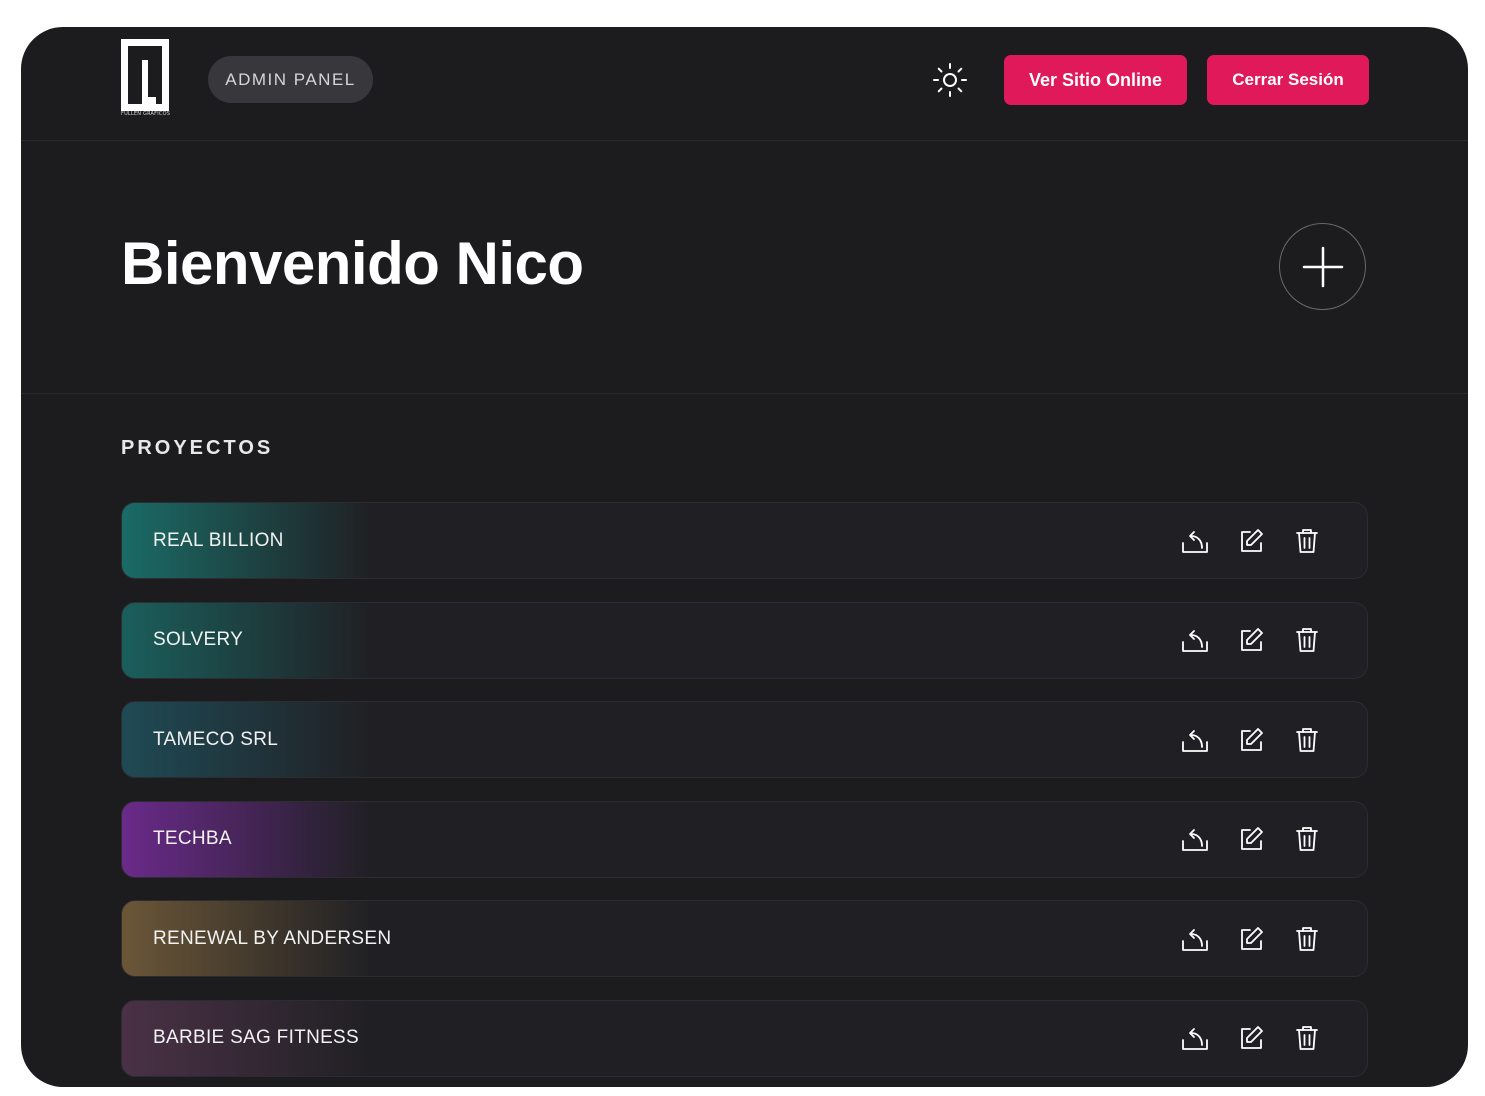 Image resolution: width=1485 pixels, height=1096 pixels. I want to click on add-project-button, so click(1322, 266).